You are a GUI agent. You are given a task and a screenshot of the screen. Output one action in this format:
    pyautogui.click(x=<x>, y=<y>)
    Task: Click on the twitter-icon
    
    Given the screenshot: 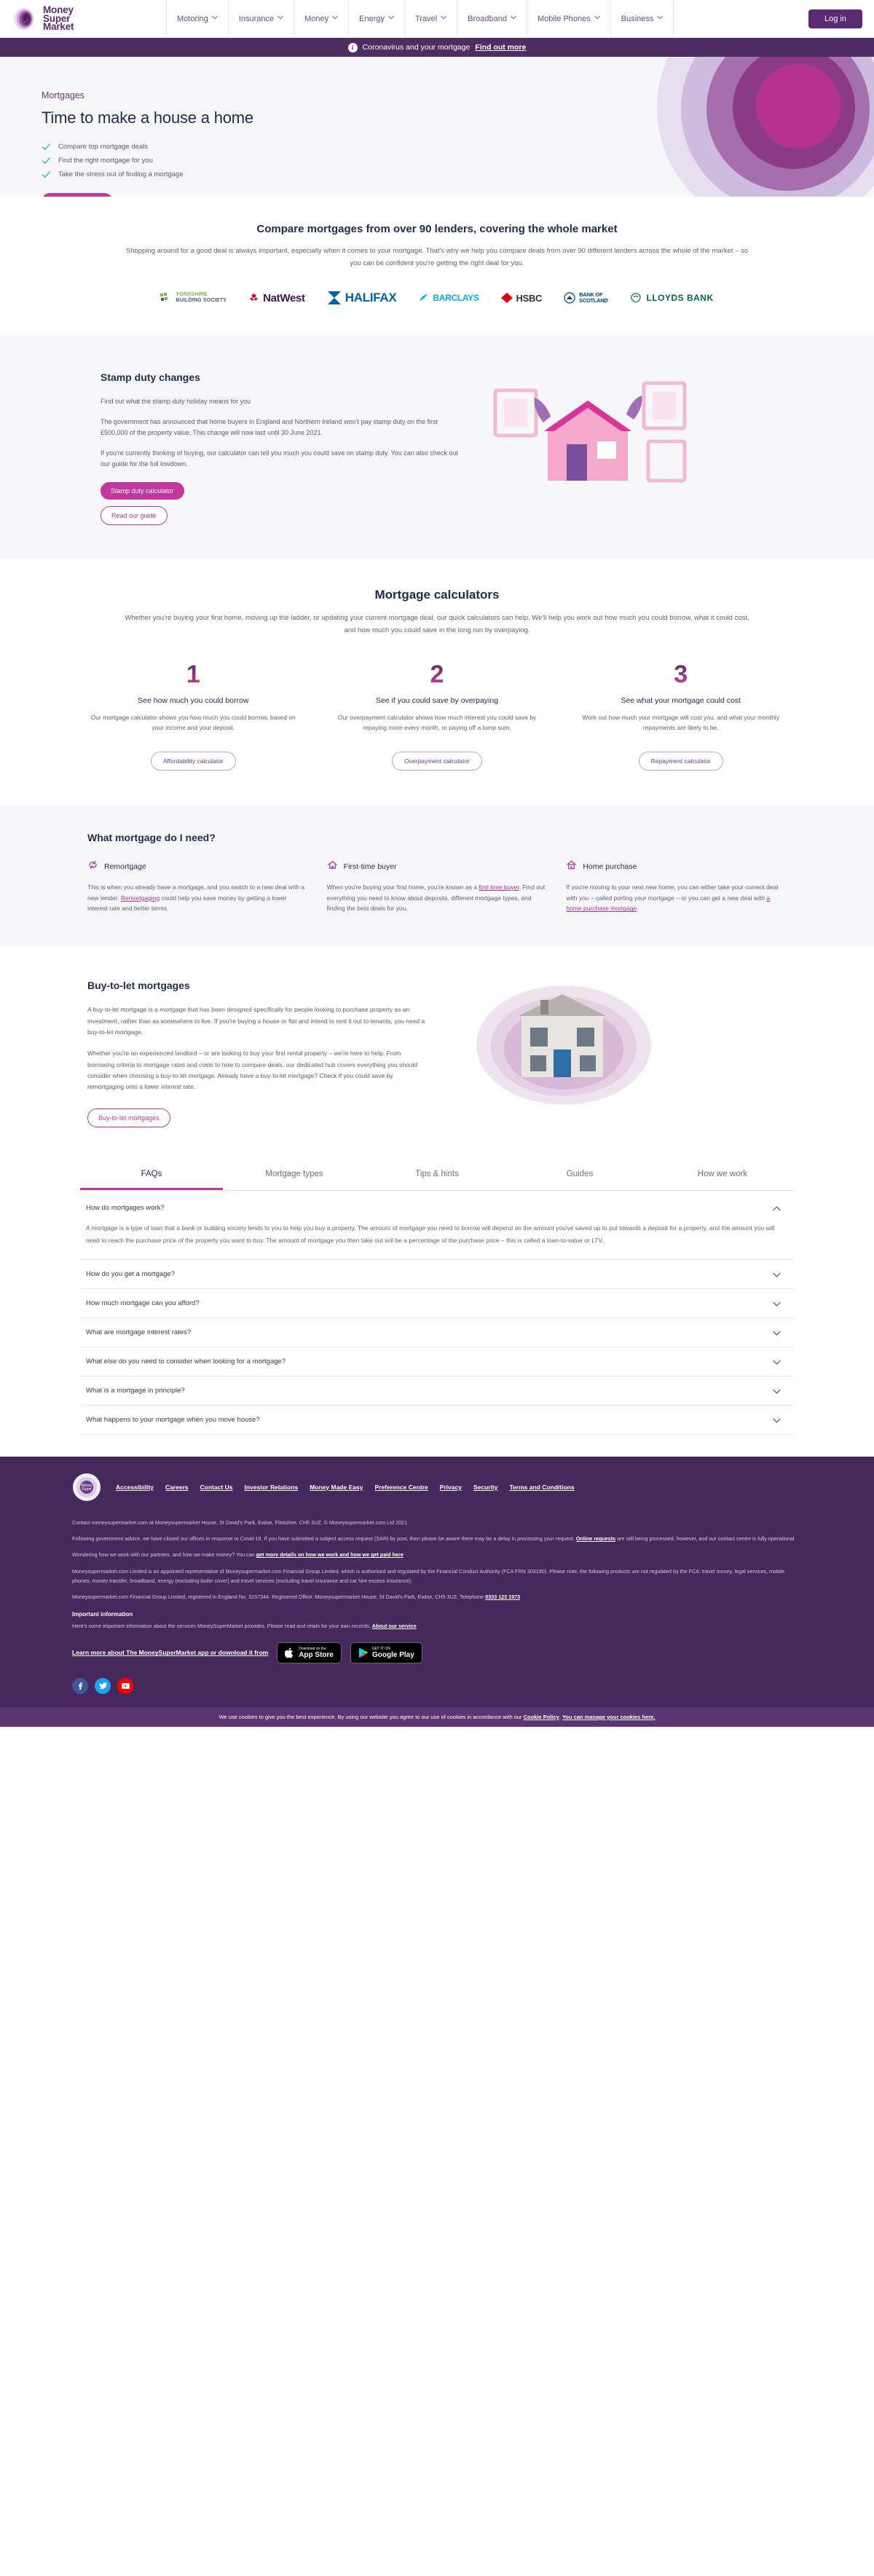 What is the action you would take?
    pyautogui.click(x=103, y=1685)
    